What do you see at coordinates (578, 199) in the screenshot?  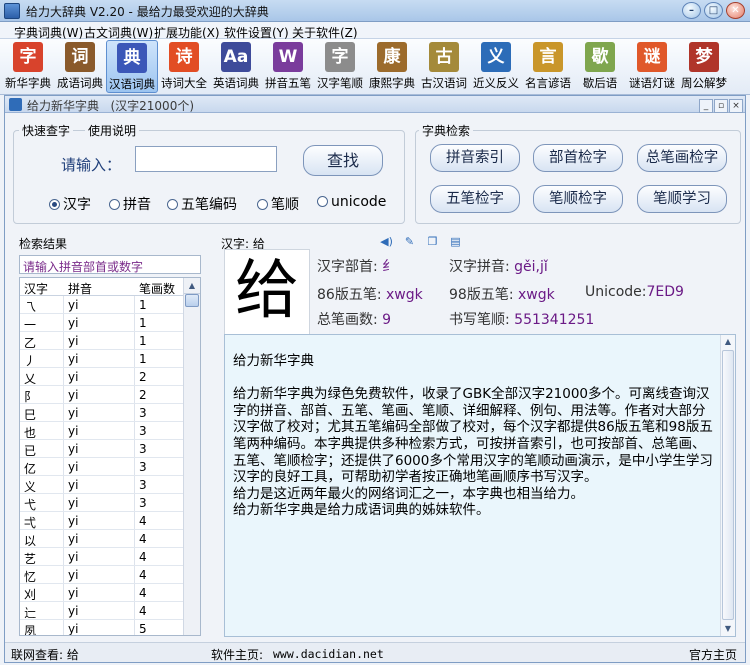 I see `stroke-order-lookup-button: 笔顺检字` at bounding box center [578, 199].